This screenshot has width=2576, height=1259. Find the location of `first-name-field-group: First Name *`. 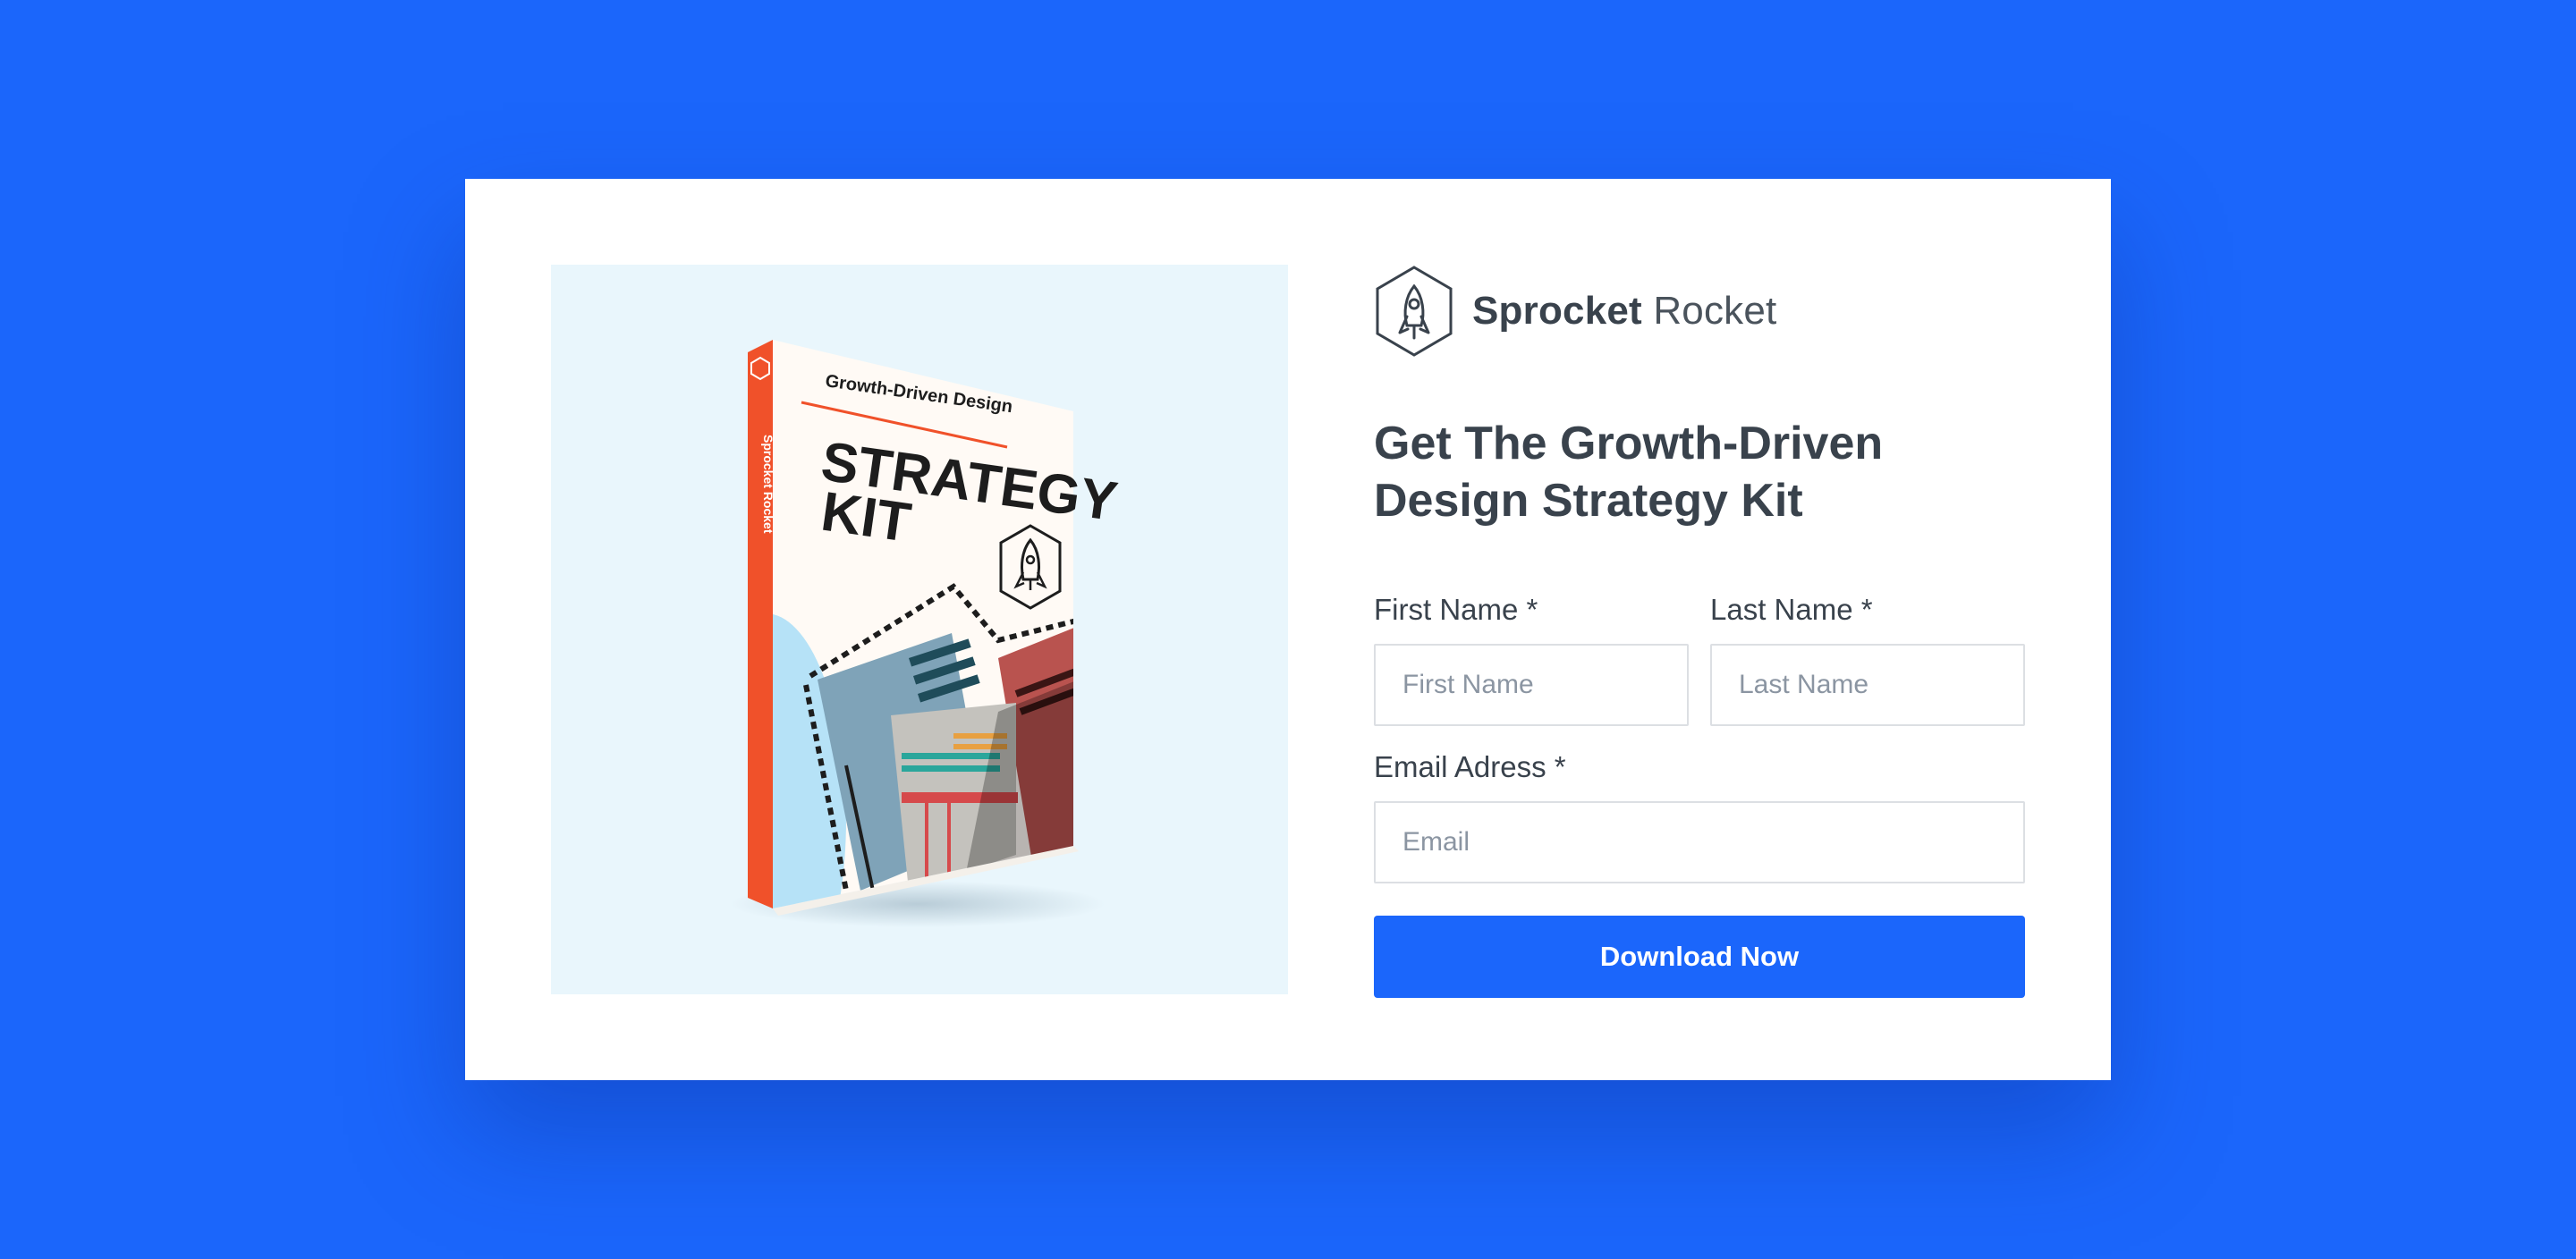

first-name-field-group: First Name * is located at coordinates (1531, 658).